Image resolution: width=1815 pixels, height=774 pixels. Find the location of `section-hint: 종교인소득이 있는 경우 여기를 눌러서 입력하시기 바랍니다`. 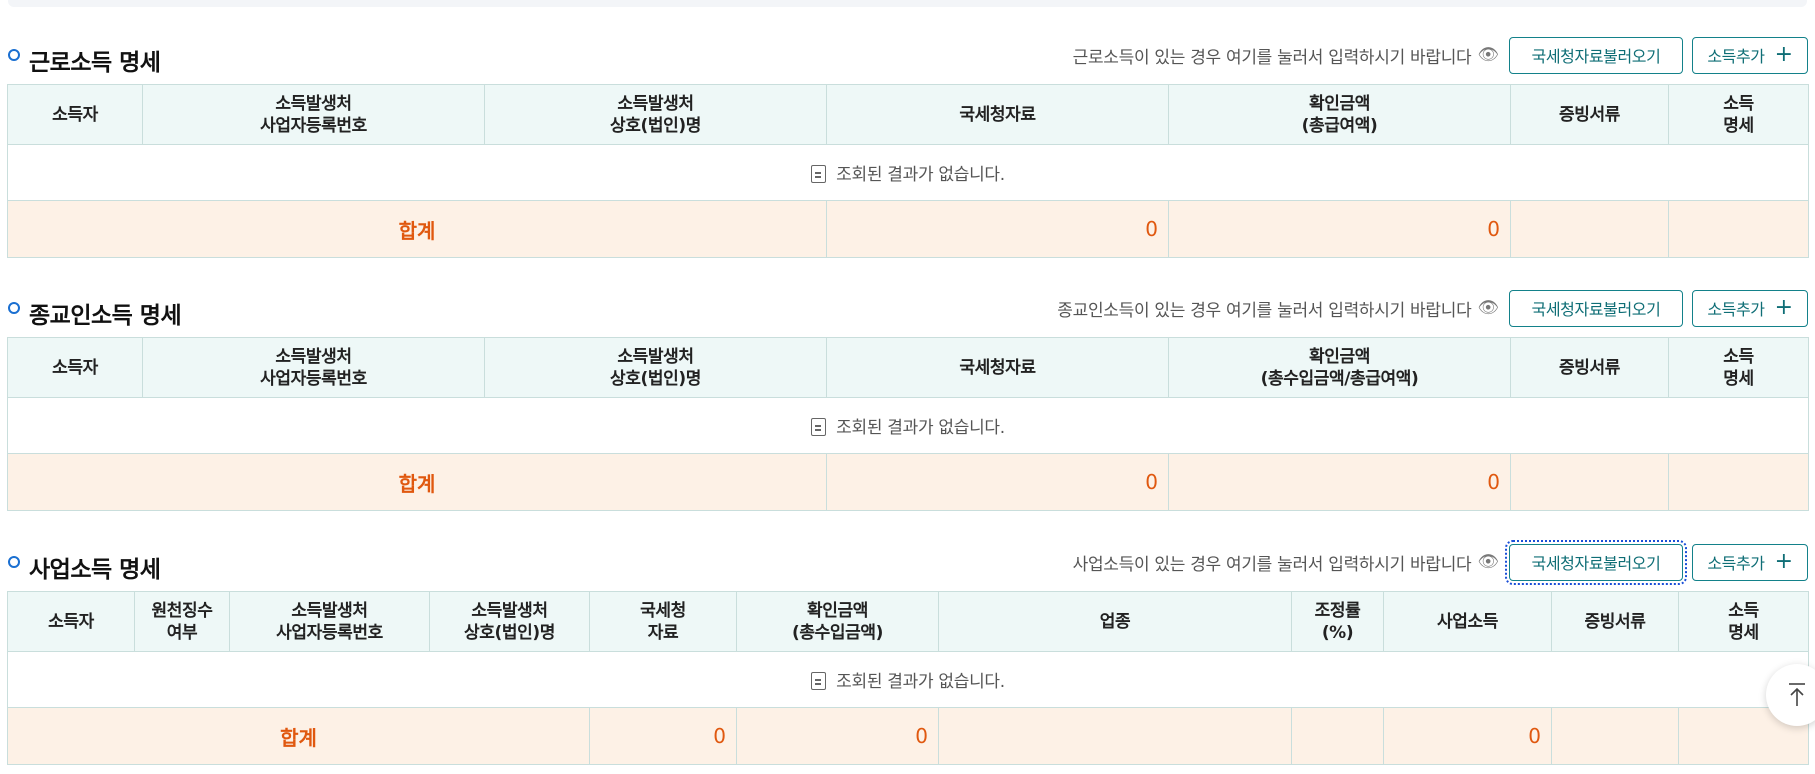

section-hint: 종교인소득이 있는 경우 여기를 눌러서 입력하시기 바랍니다 is located at coordinates (1264, 308).